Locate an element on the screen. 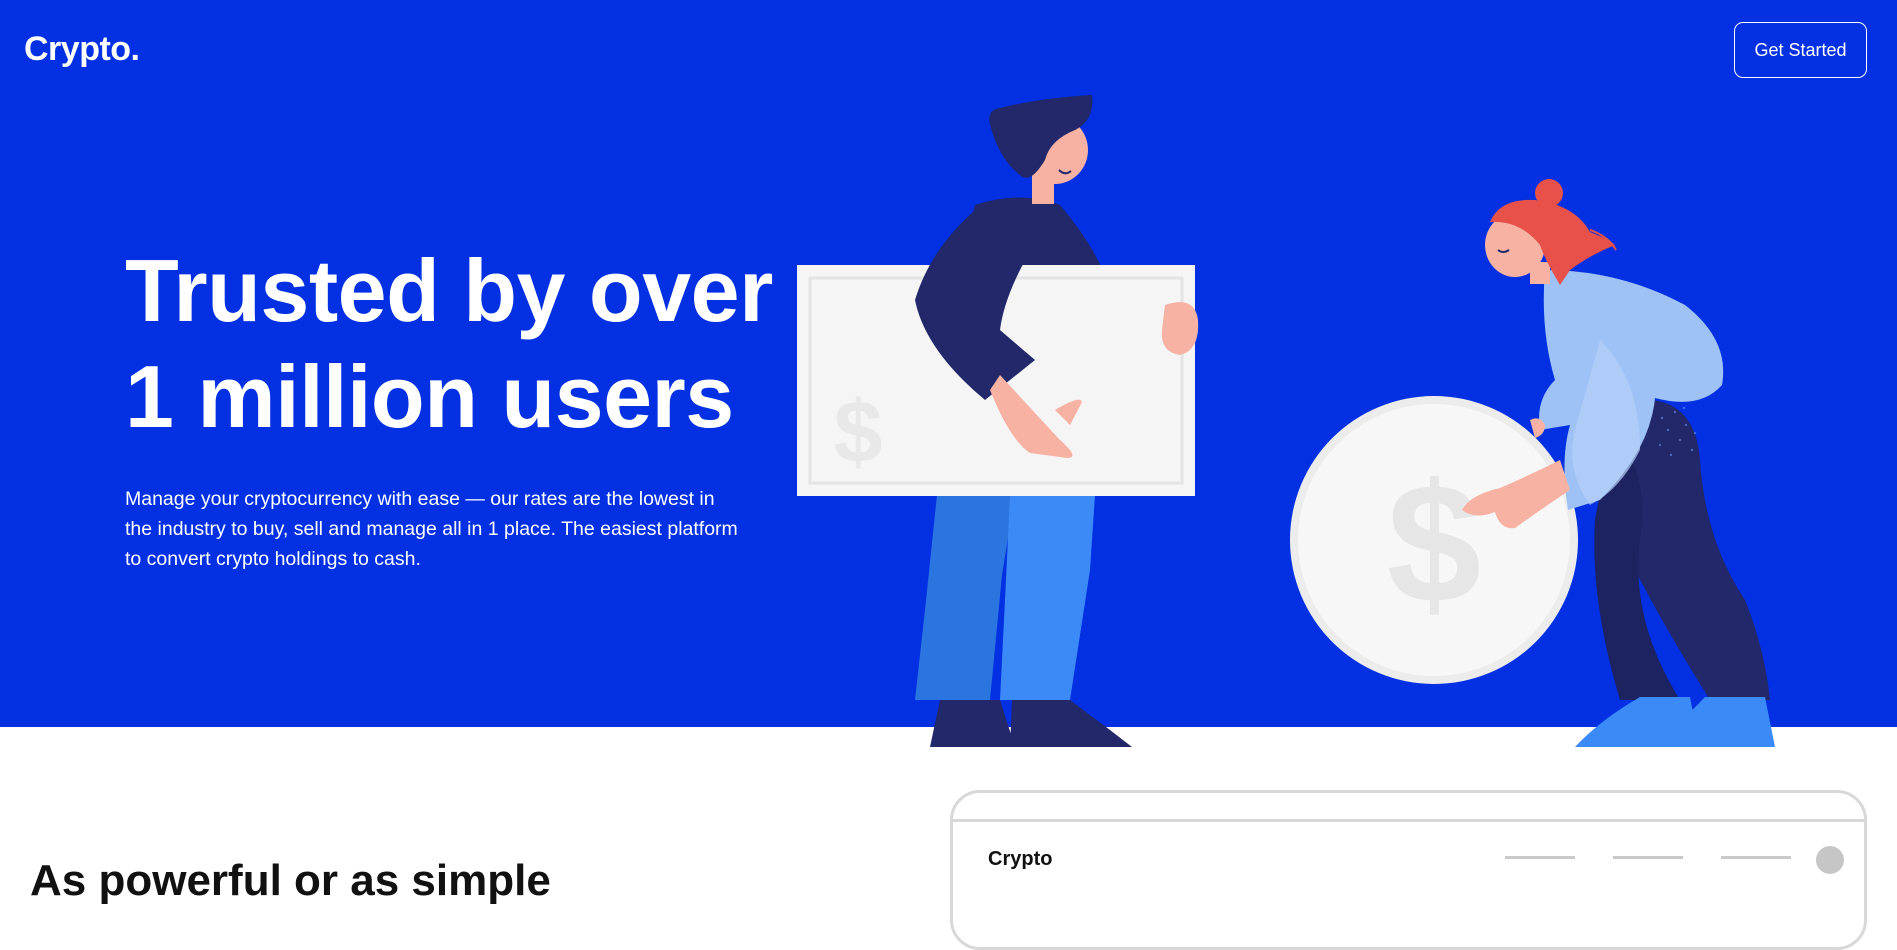 The height and width of the screenshot is (950, 1897). man-front-leg is located at coordinates (1047, 597).